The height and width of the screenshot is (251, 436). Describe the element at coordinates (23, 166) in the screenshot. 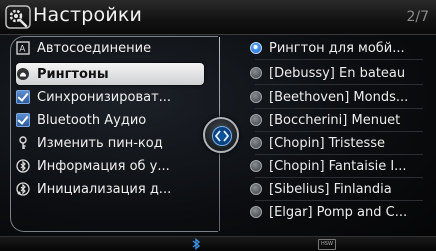

I see `device-info-icon` at that location.